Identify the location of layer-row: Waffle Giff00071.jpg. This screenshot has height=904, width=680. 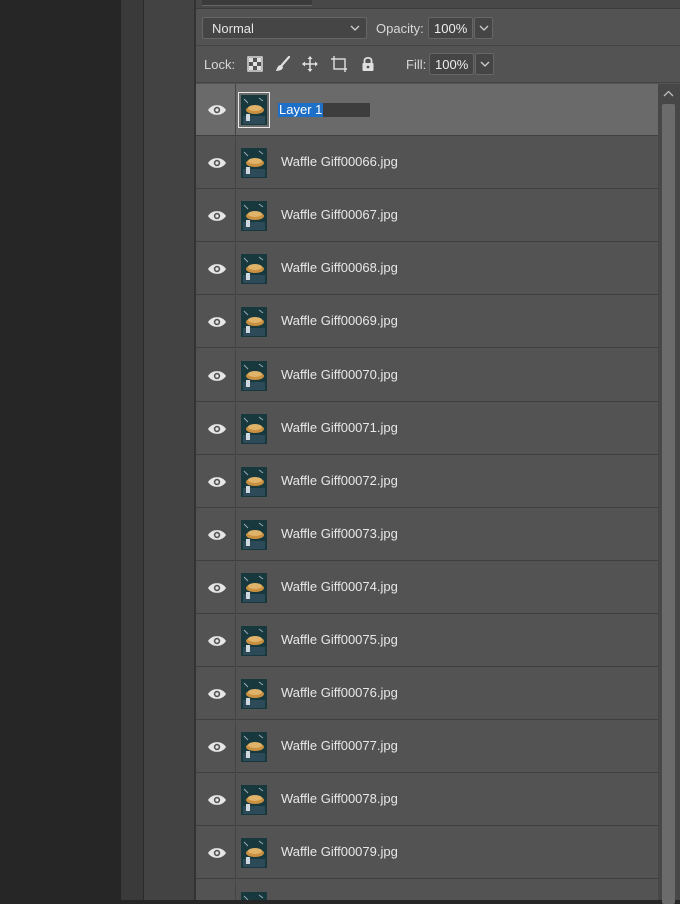
(427, 429).